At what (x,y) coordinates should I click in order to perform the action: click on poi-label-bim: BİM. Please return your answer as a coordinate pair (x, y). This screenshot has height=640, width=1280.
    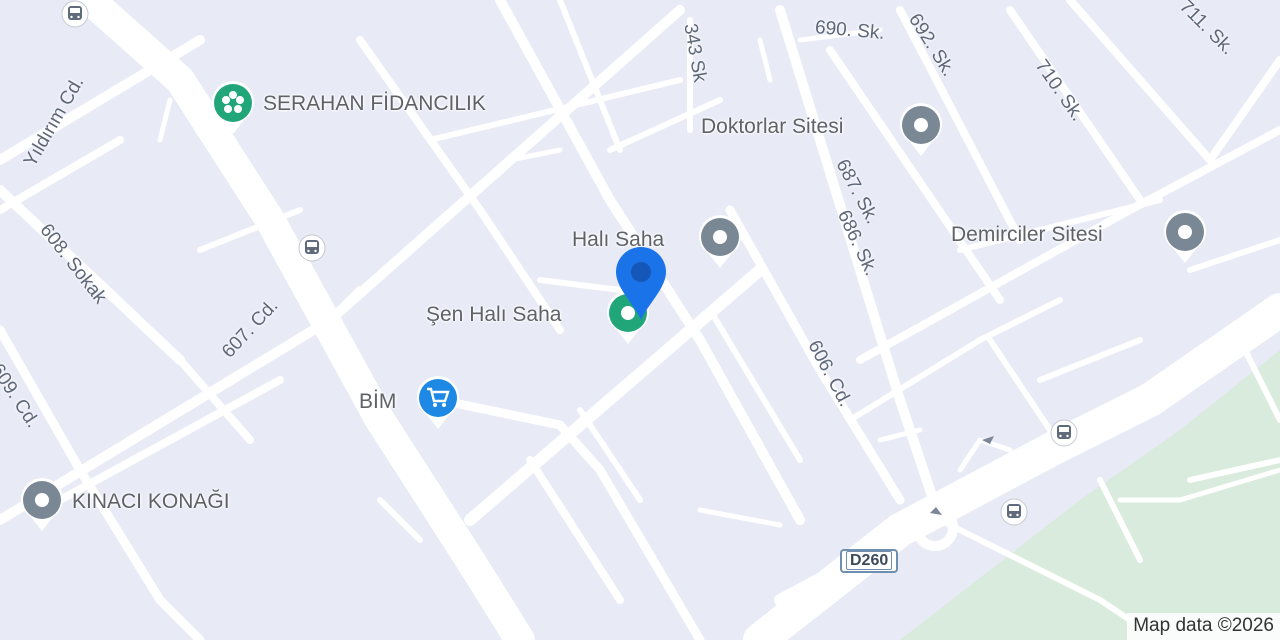
    Looking at the image, I should click on (377, 402).